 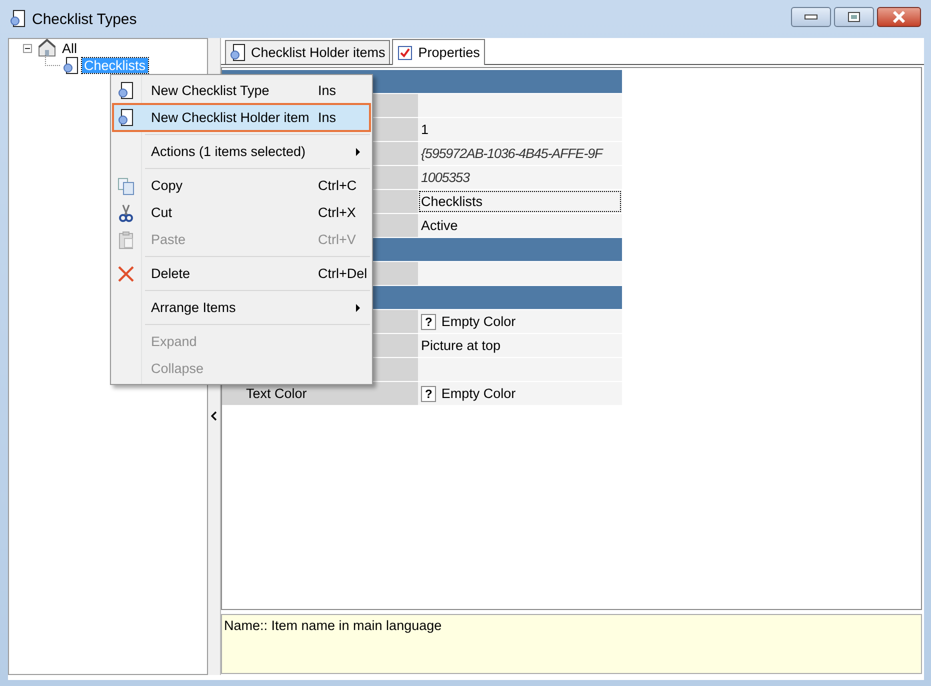 I want to click on window-title: Checklist Types, so click(x=84, y=19).